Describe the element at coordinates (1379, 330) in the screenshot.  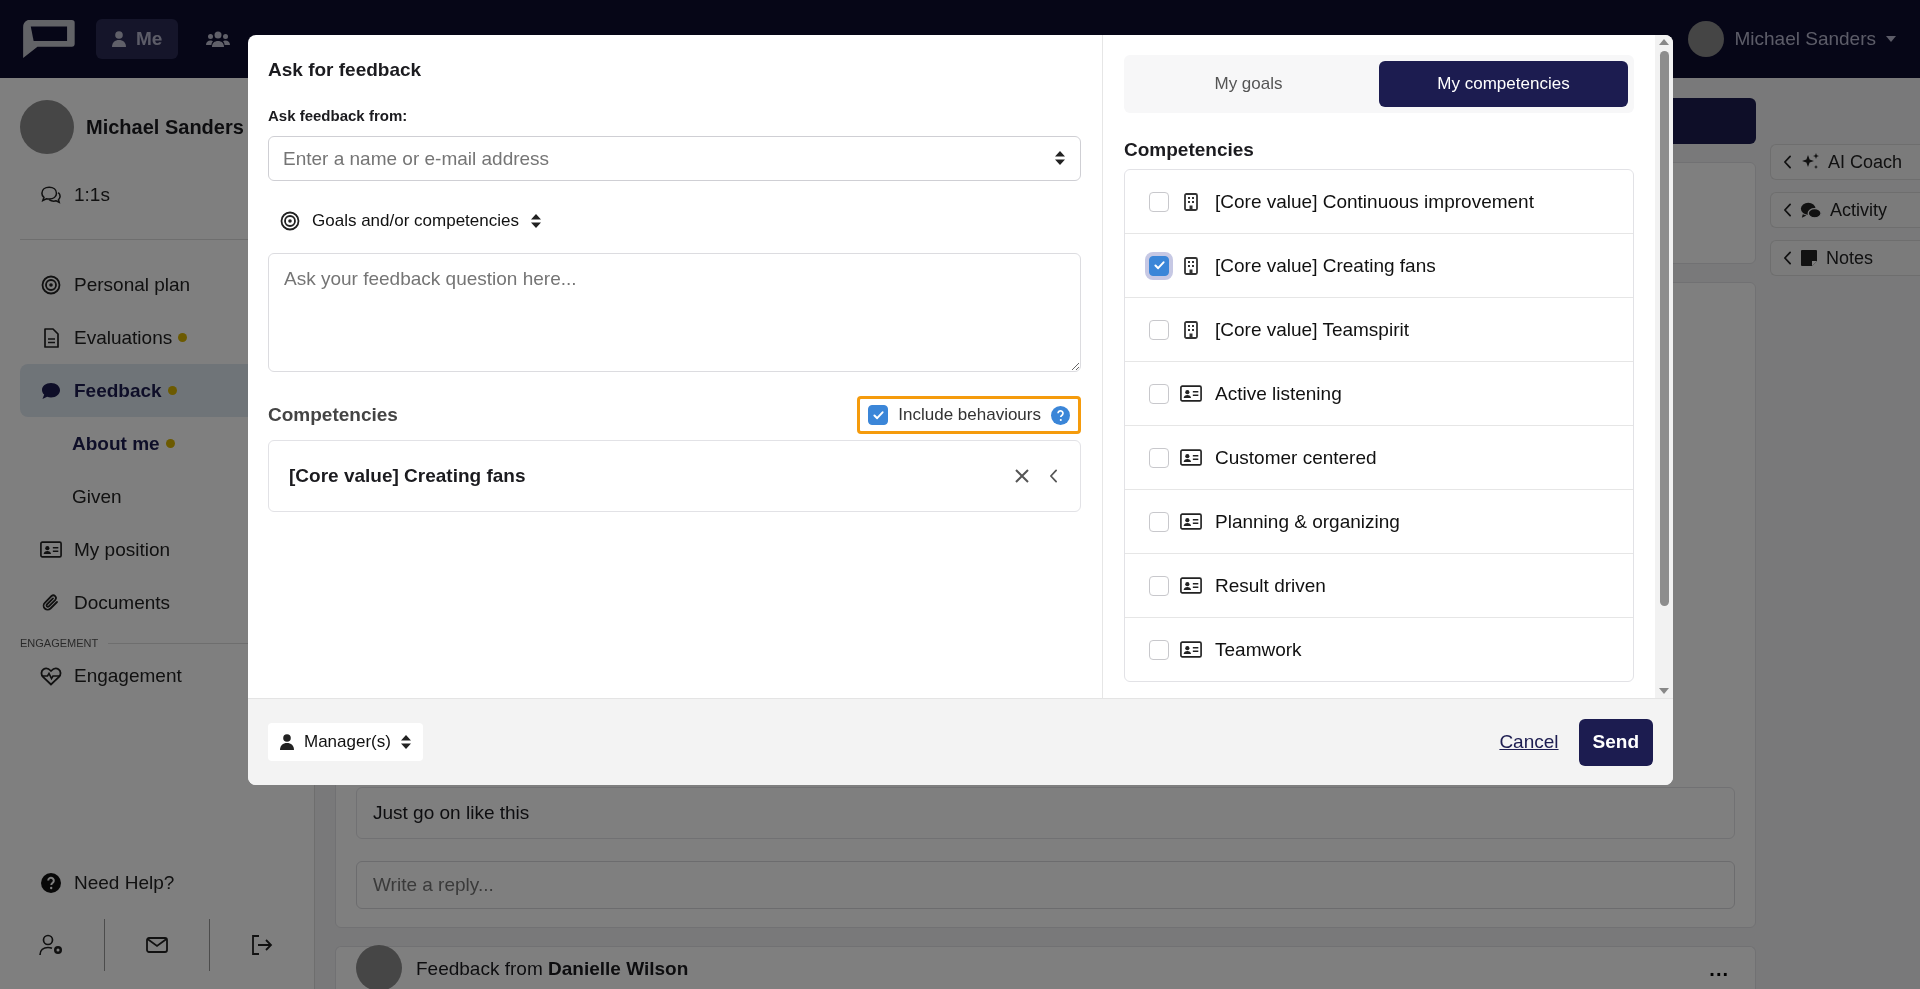
I see `competency-option: [Core value] Teamspirit` at that location.